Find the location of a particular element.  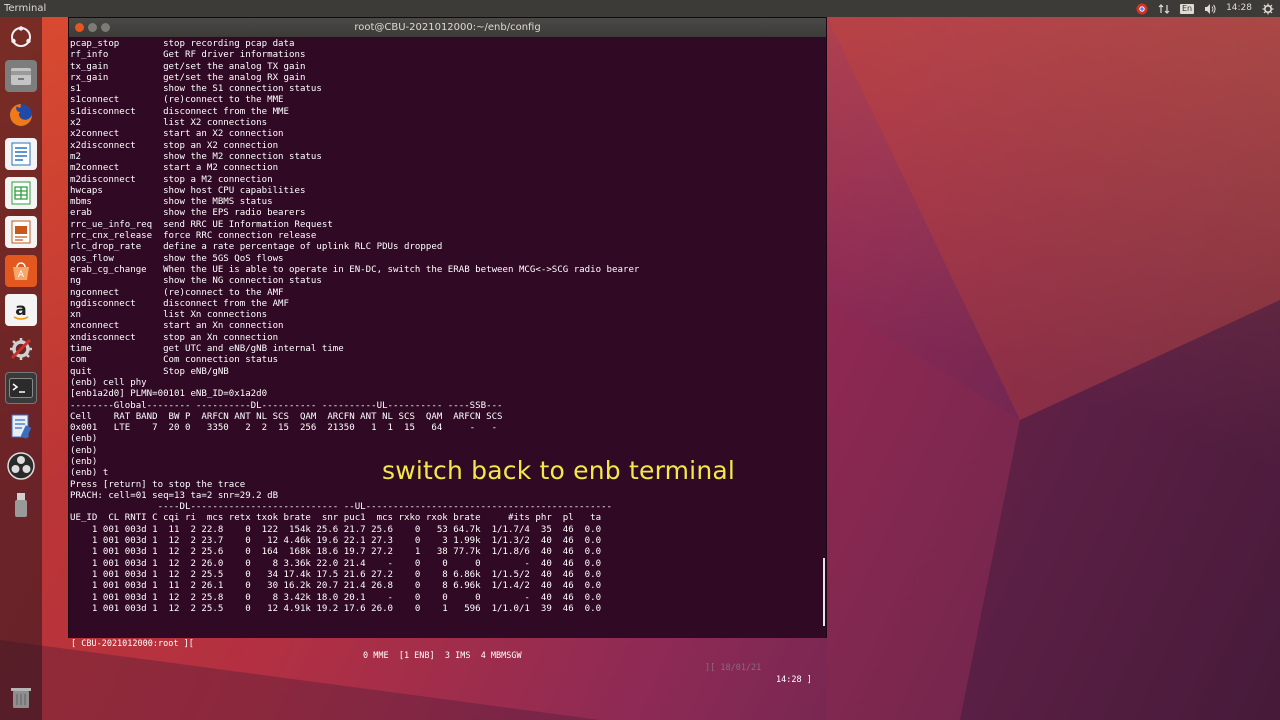

close-window-button is located at coordinates (79, 27).